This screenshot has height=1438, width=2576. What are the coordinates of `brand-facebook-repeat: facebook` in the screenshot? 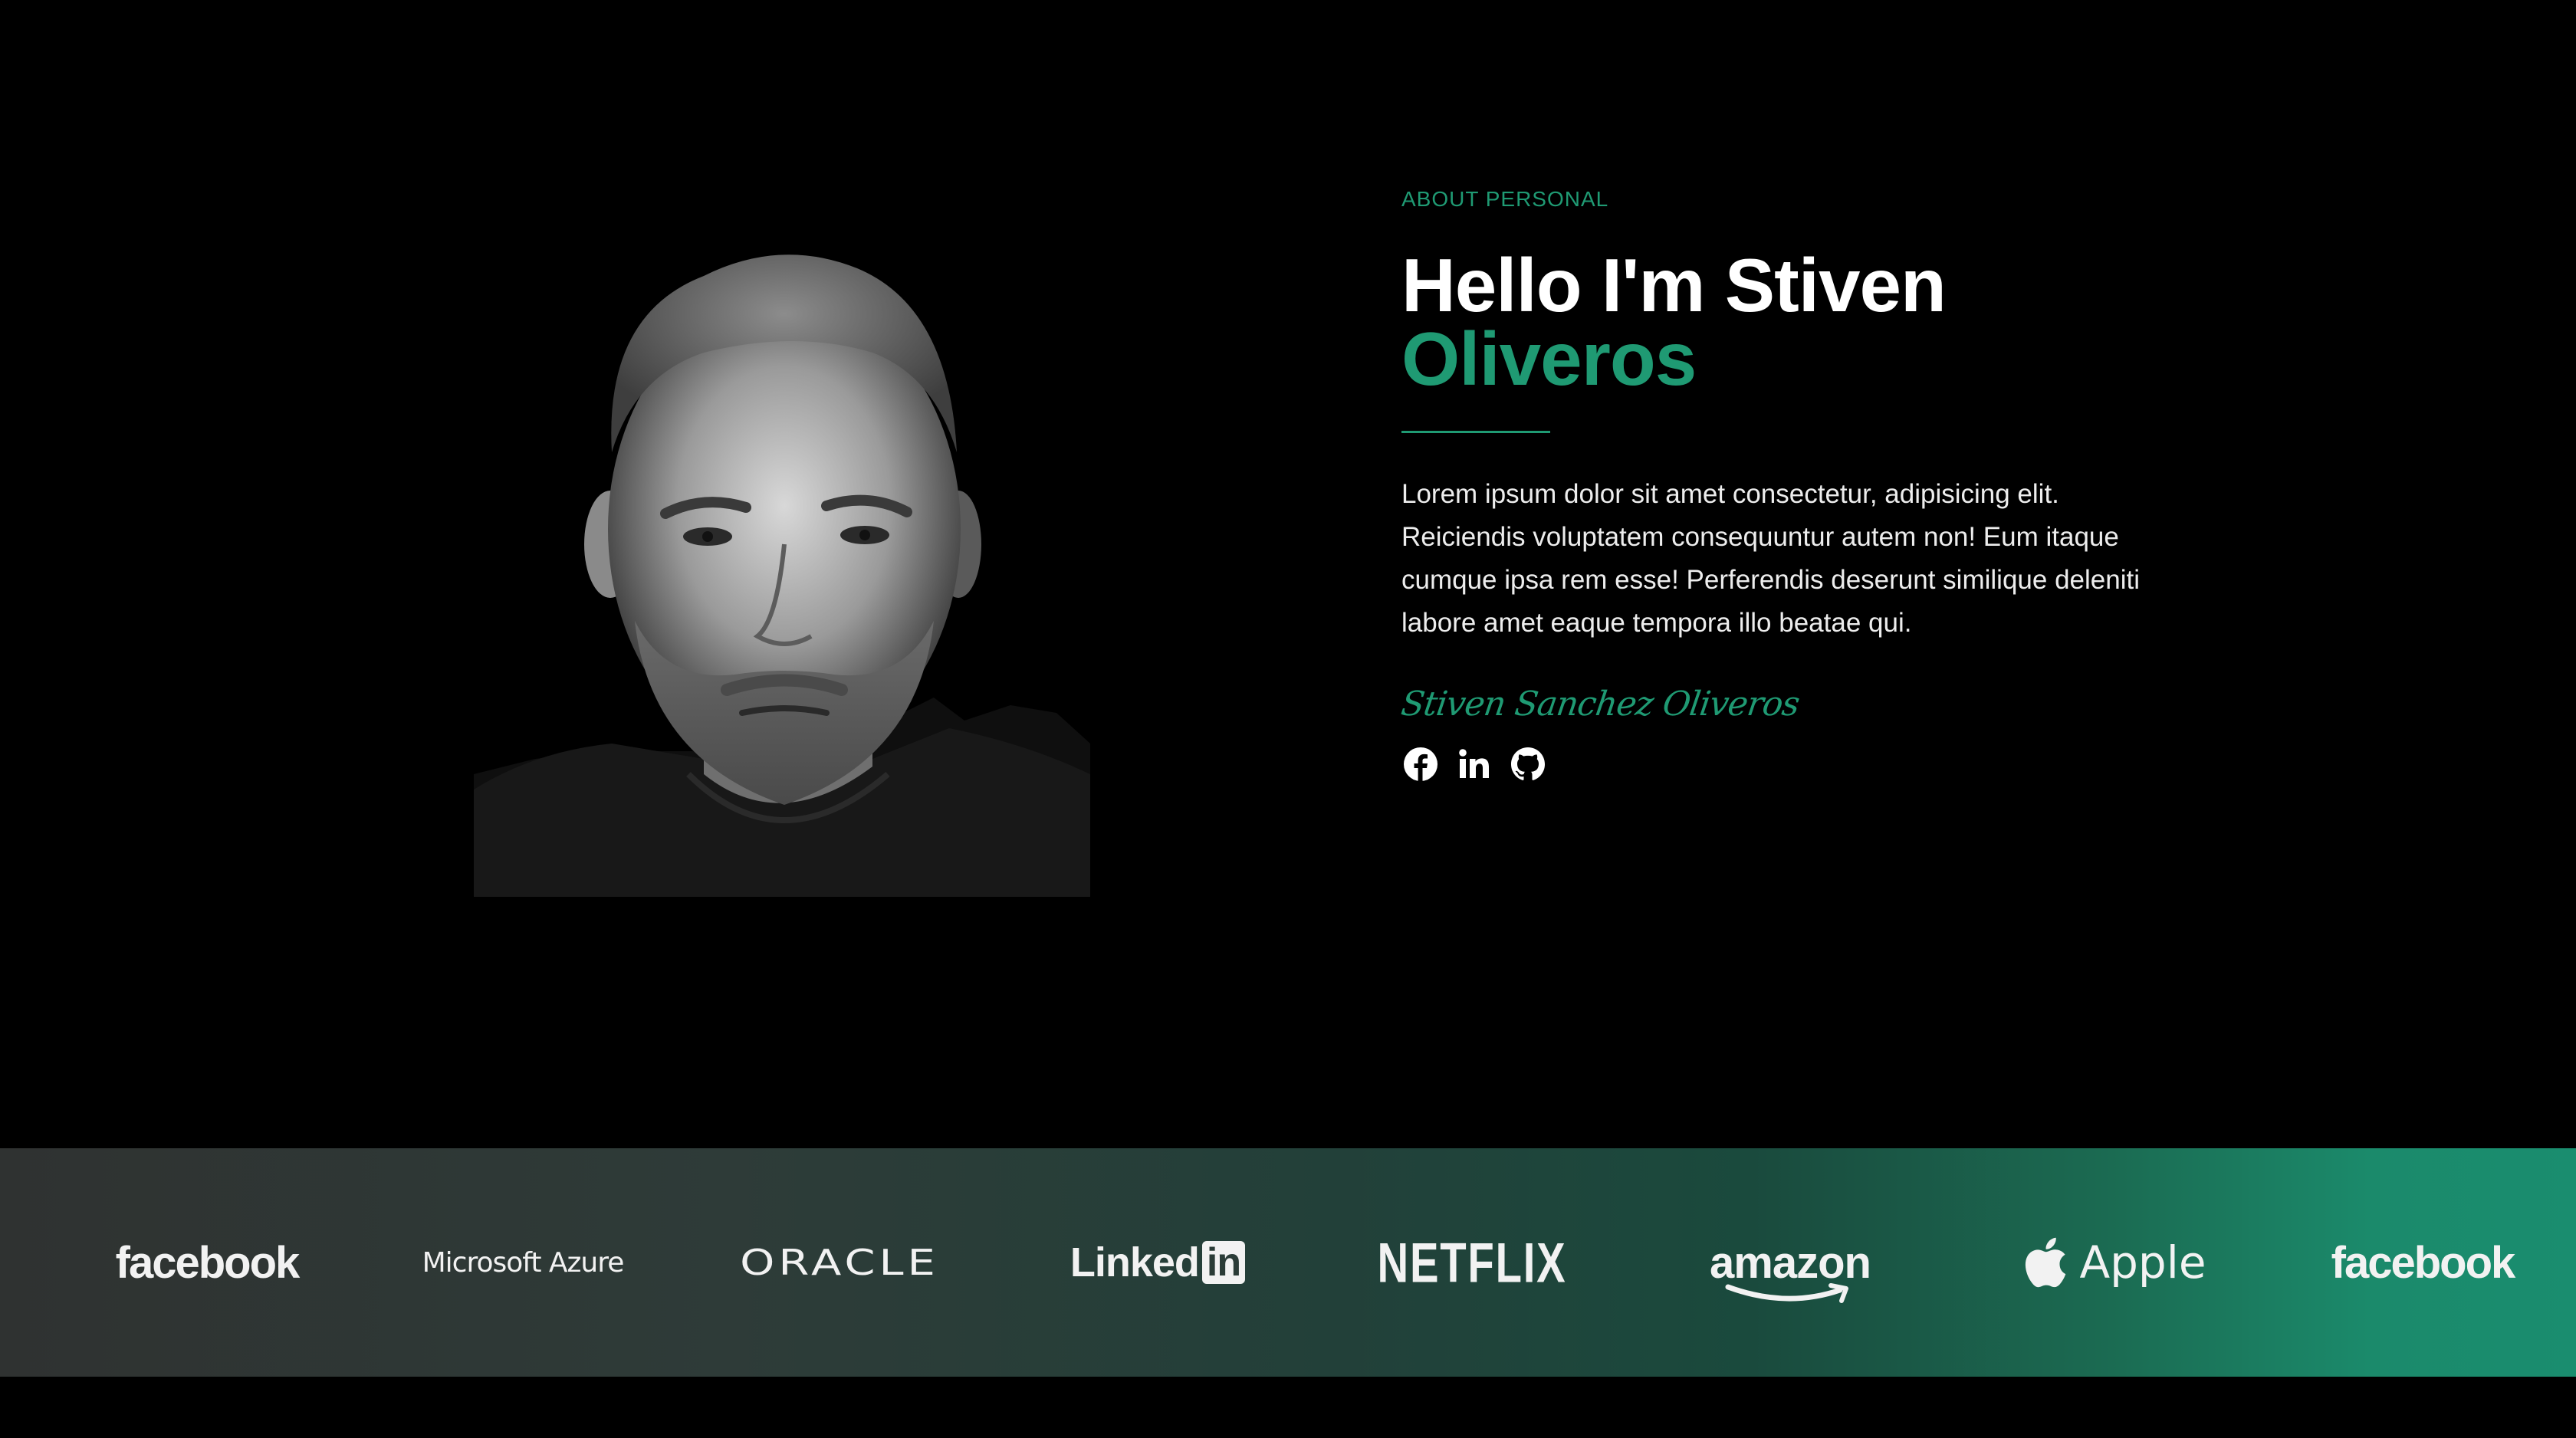 It's located at (2422, 1262).